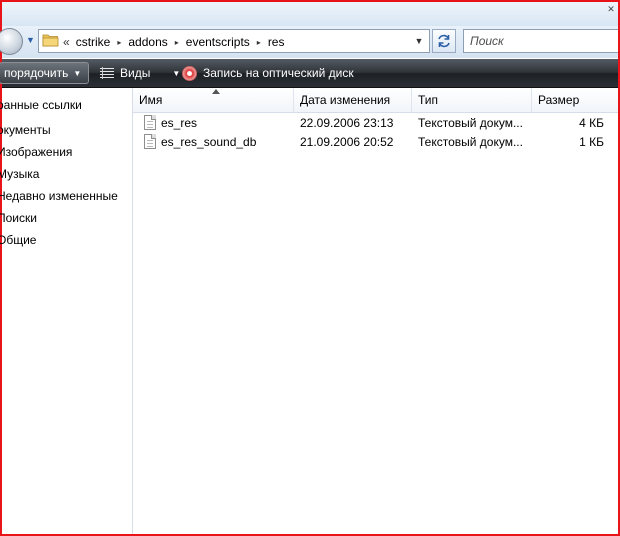 This screenshot has height=536, width=620. What do you see at coordinates (189, 73) in the screenshot?
I see `disc-icon` at bounding box center [189, 73].